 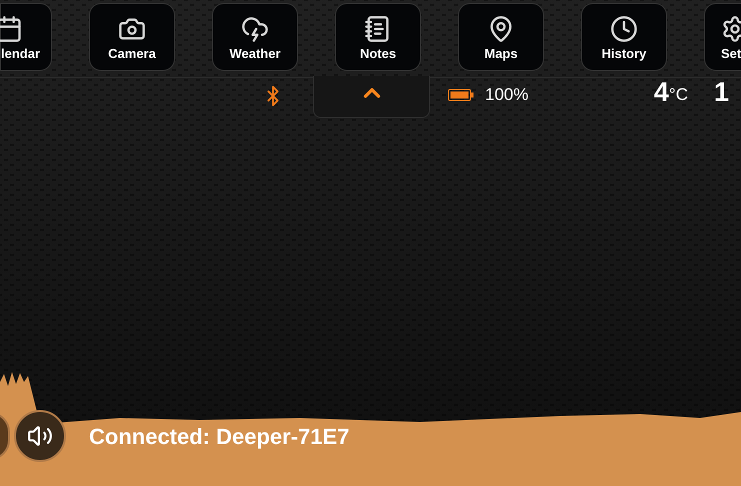 I want to click on cloud-lightning-icon, so click(x=255, y=28).